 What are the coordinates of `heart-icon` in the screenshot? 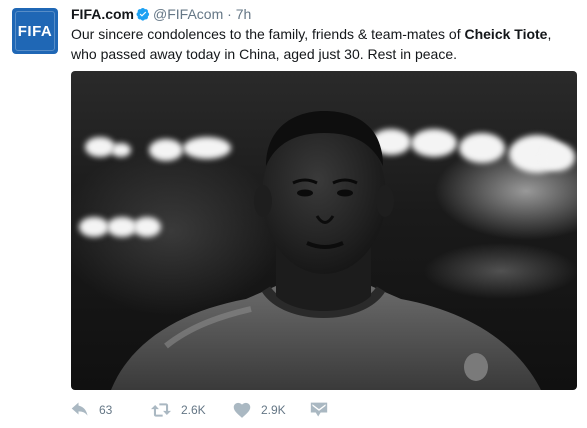 It's located at (242, 410).